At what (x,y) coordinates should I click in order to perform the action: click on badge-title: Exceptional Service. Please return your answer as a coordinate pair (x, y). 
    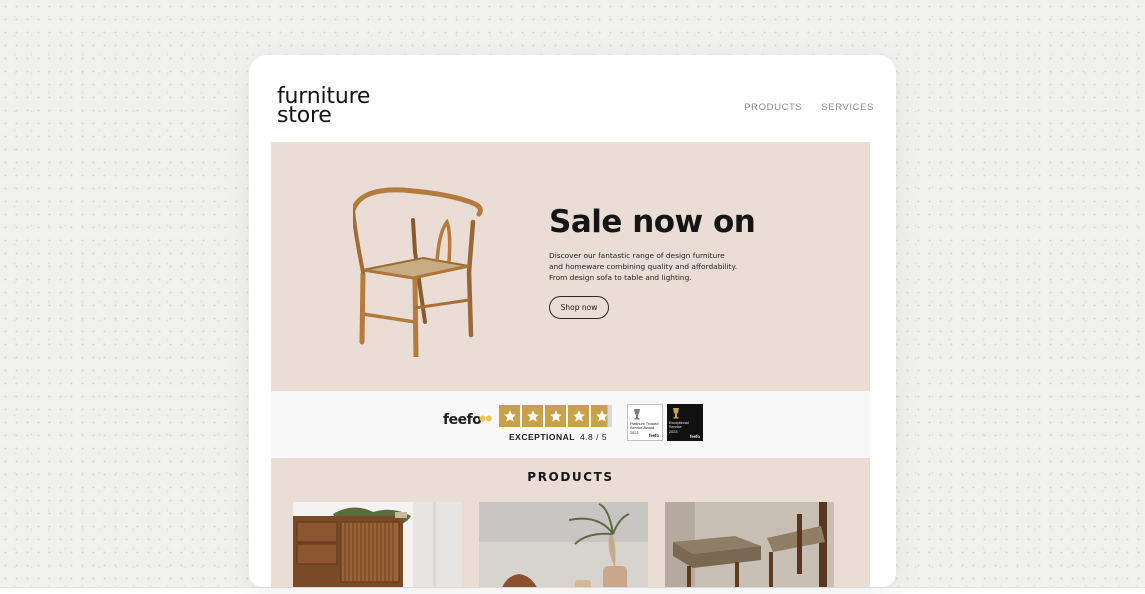
    Looking at the image, I should click on (679, 425).